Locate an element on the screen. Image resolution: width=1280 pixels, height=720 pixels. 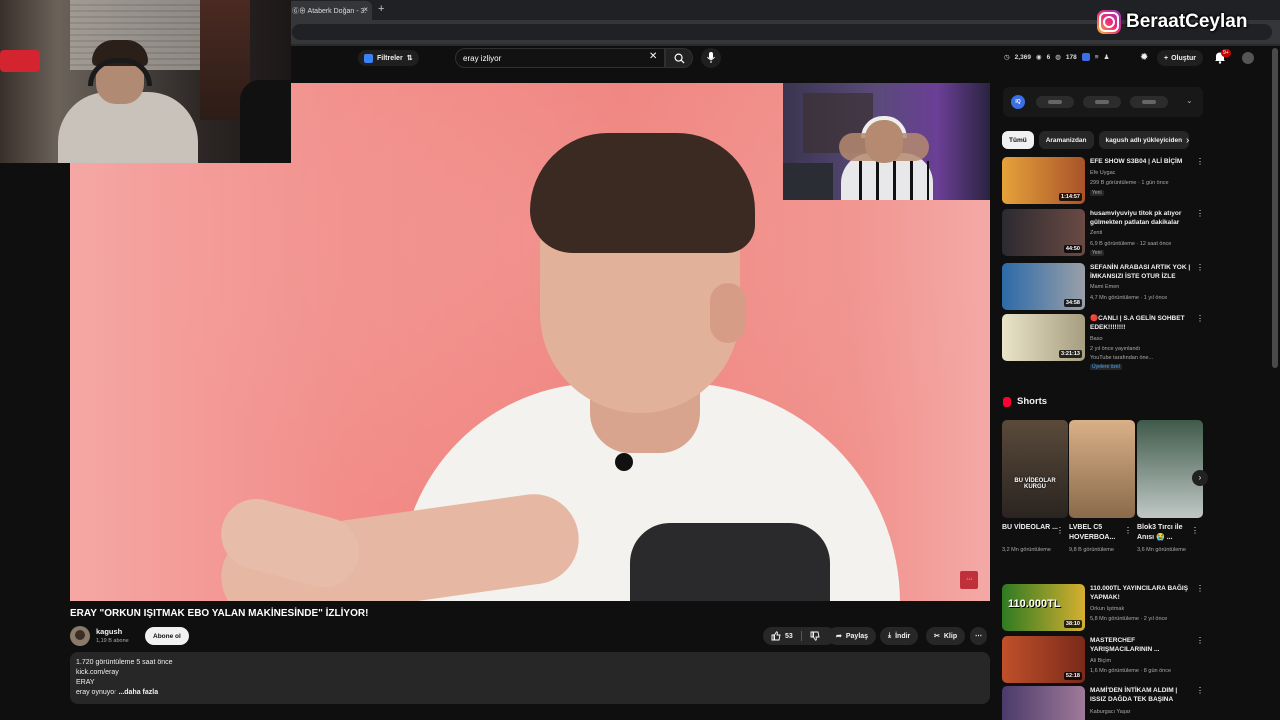
clear-search-icon: ✕ is located at coordinates (653, 56).